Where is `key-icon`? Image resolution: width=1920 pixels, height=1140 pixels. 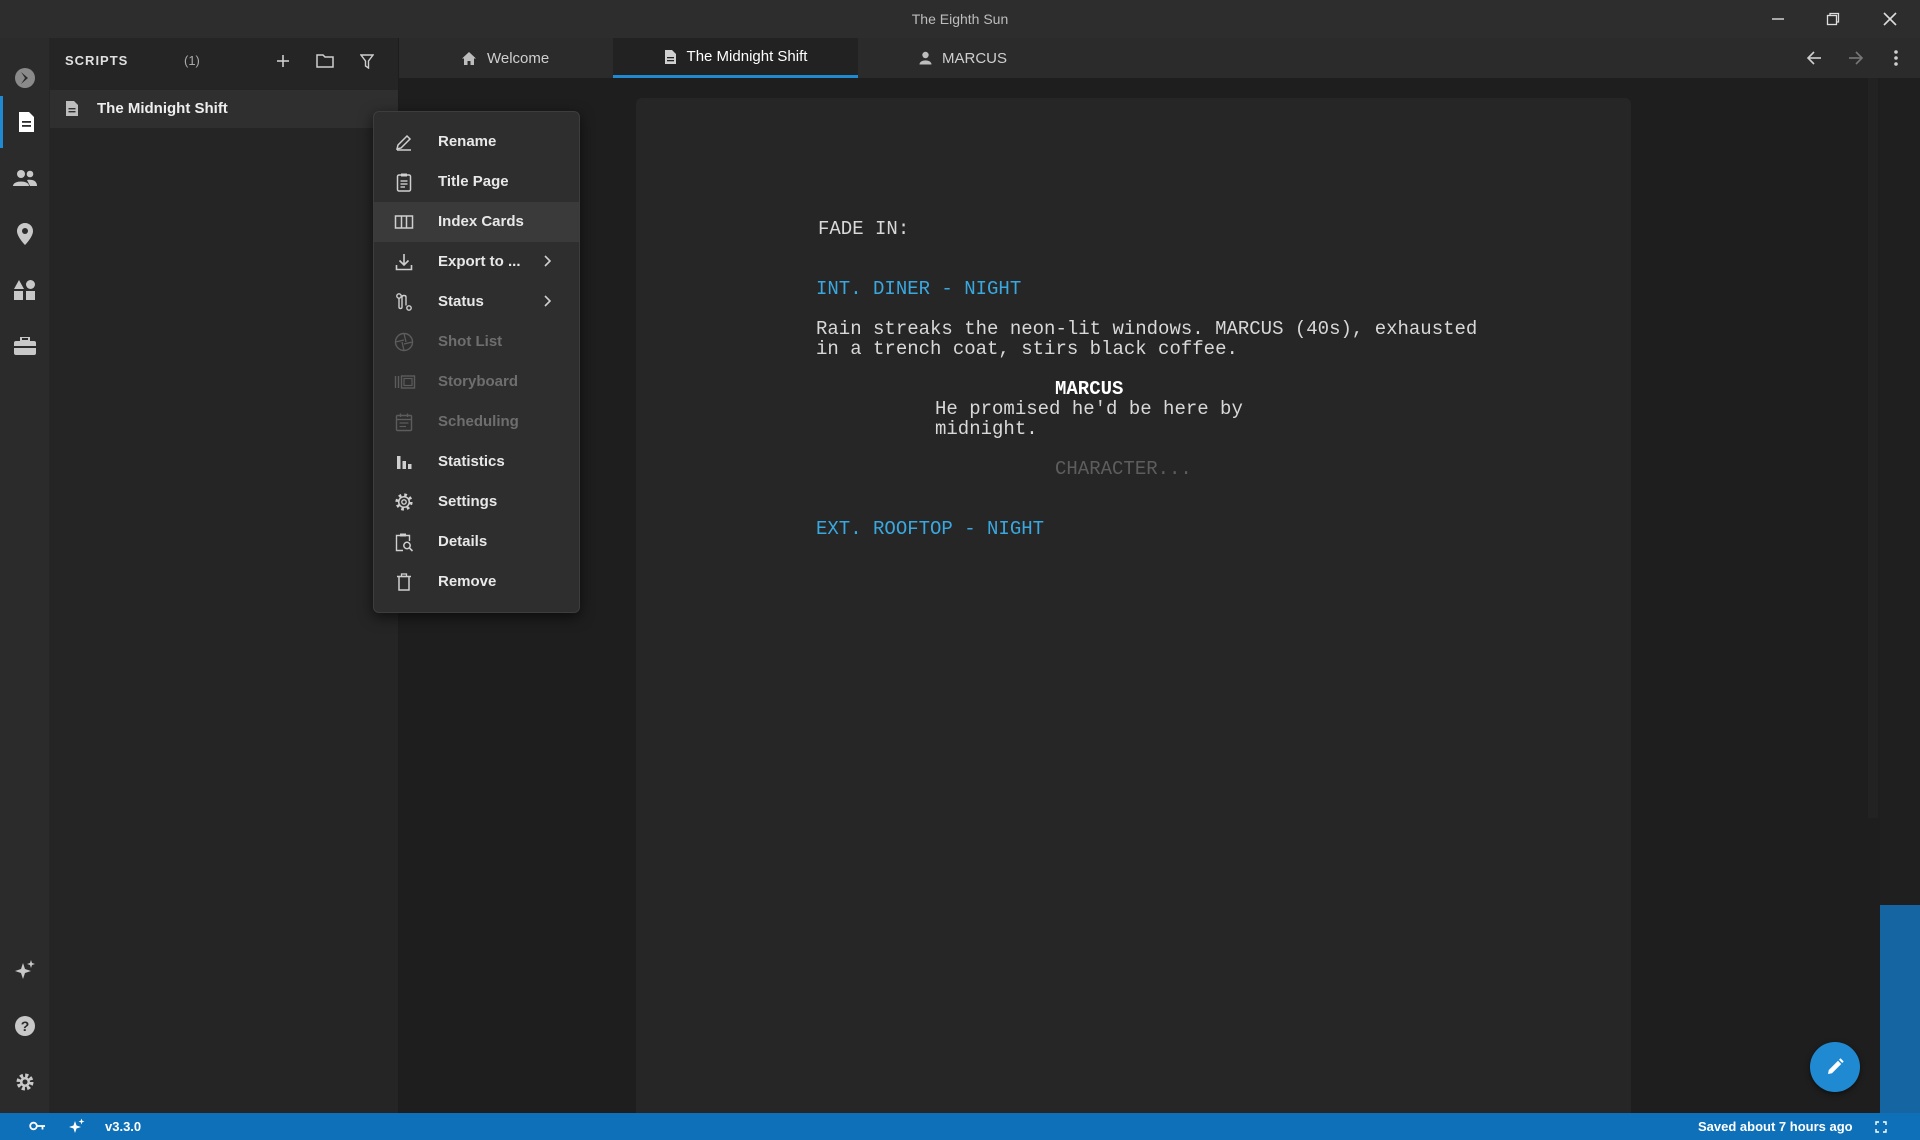 key-icon is located at coordinates (37, 1126).